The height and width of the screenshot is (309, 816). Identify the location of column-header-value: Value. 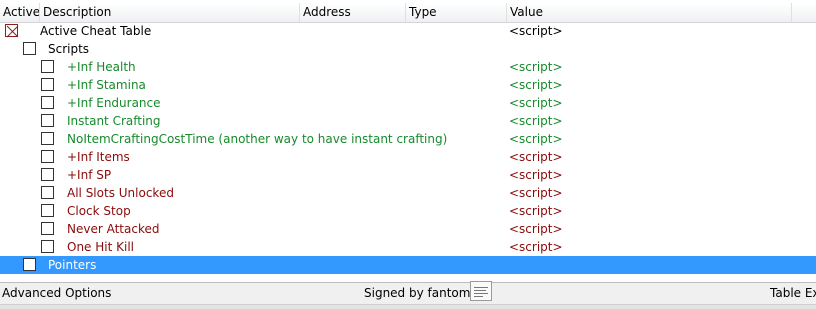
(649, 12).